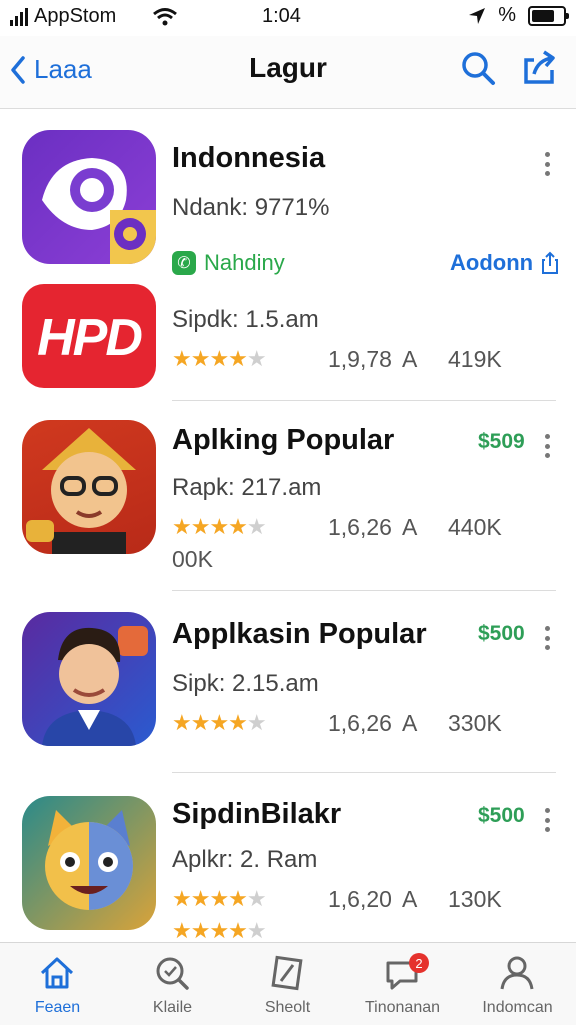  I want to click on share-button, so click(540, 68).